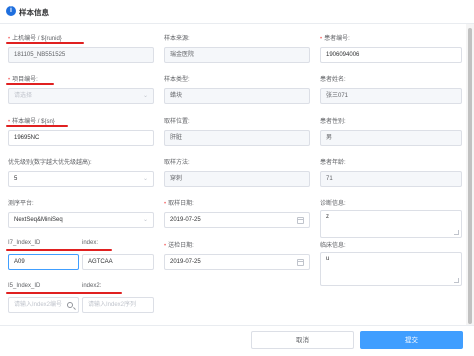 The image size is (474, 356). Describe the element at coordinates (391, 224) in the screenshot. I see `diagnosis-textarea: z` at that location.